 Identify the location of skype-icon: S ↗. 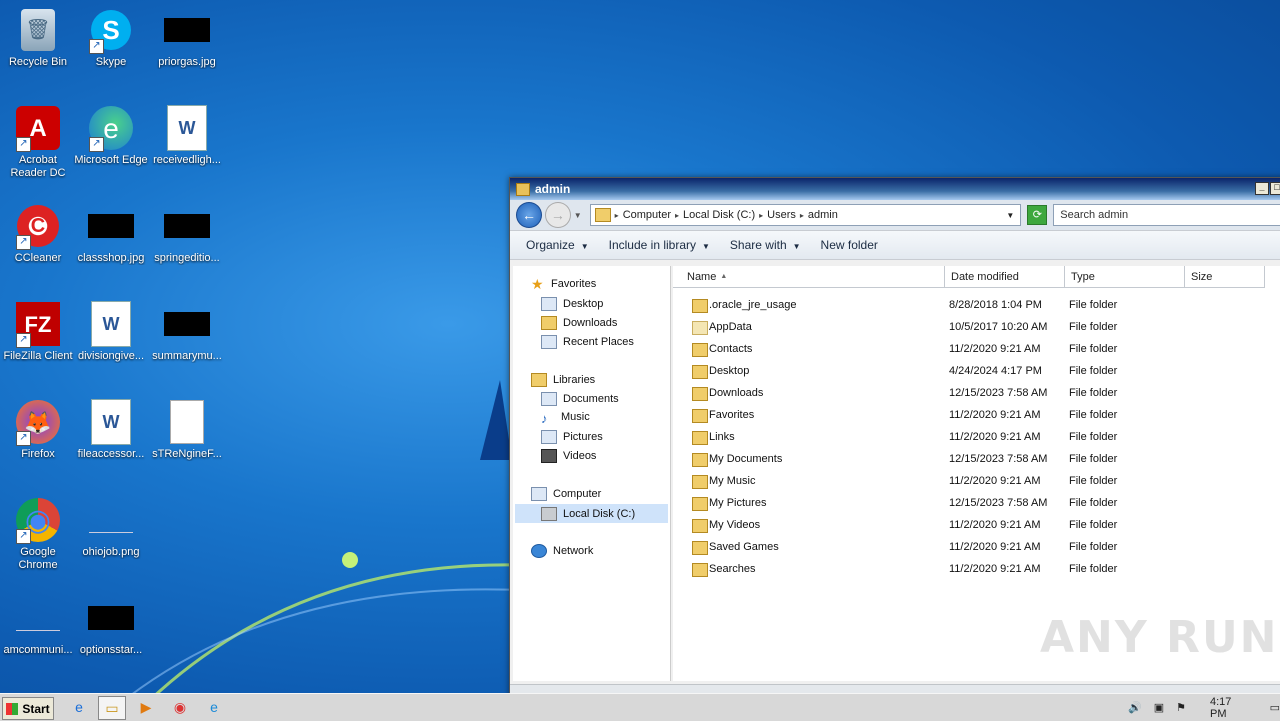
(111, 30).